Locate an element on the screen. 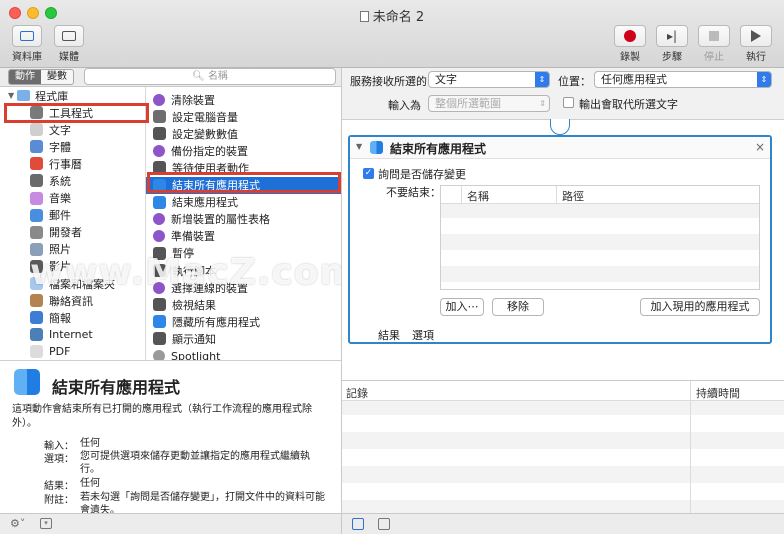 This screenshot has height=534, width=784. category-label: 字體 is located at coordinates (60, 147).